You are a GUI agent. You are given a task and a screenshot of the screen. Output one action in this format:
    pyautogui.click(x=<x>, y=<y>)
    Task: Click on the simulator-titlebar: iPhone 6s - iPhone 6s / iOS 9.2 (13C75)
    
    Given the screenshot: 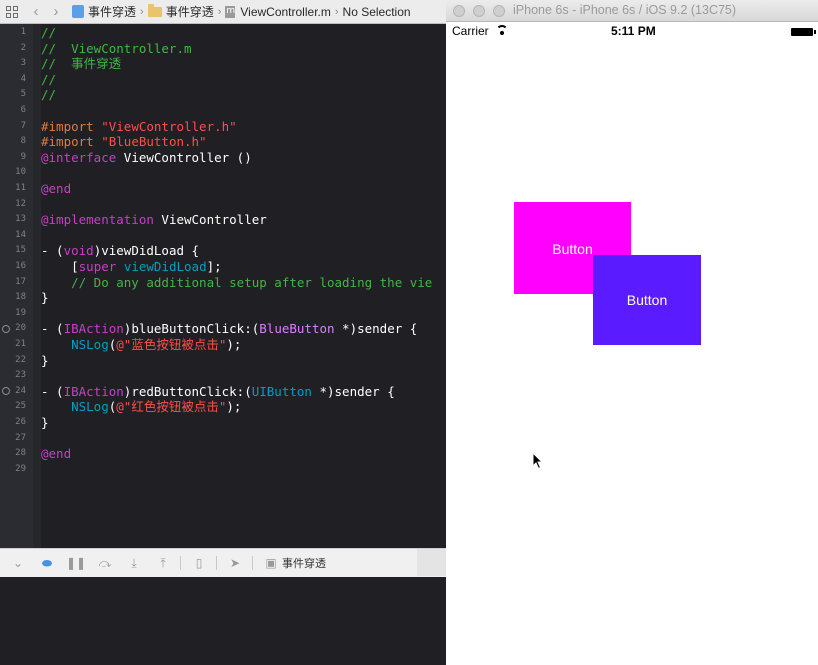 What is the action you would take?
    pyautogui.click(x=632, y=11)
    